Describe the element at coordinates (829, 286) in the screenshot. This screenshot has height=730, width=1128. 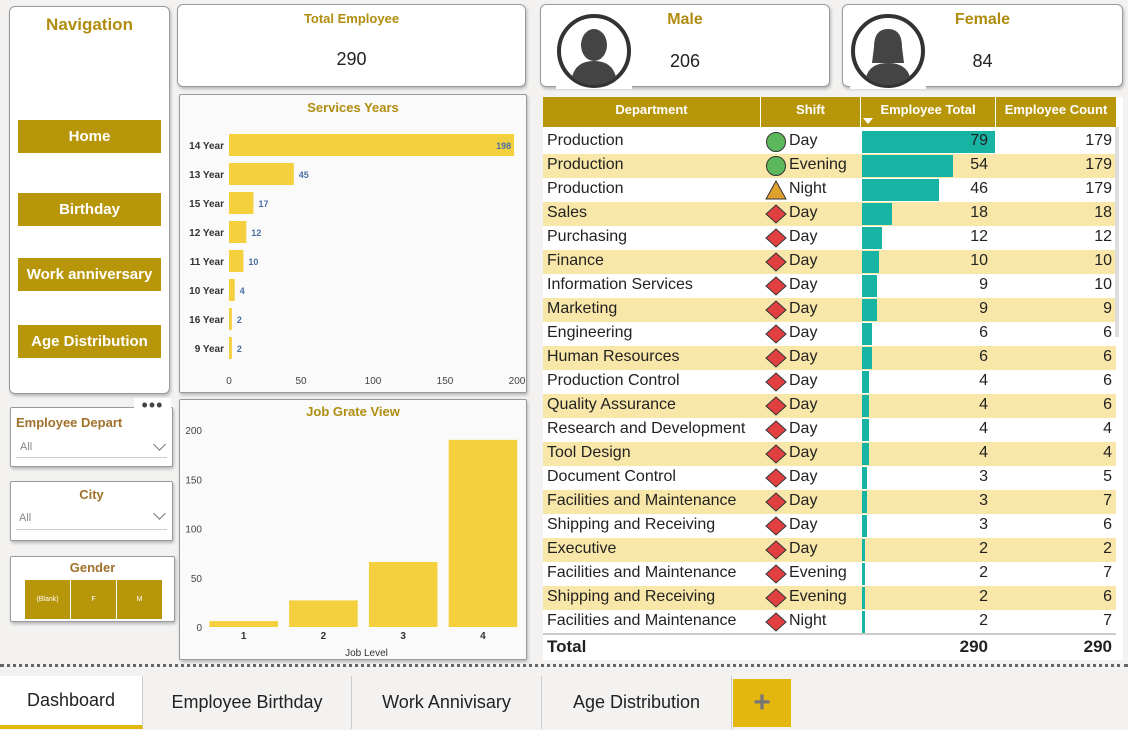
I see `table-row: Information Services Day 9 10` at that location.